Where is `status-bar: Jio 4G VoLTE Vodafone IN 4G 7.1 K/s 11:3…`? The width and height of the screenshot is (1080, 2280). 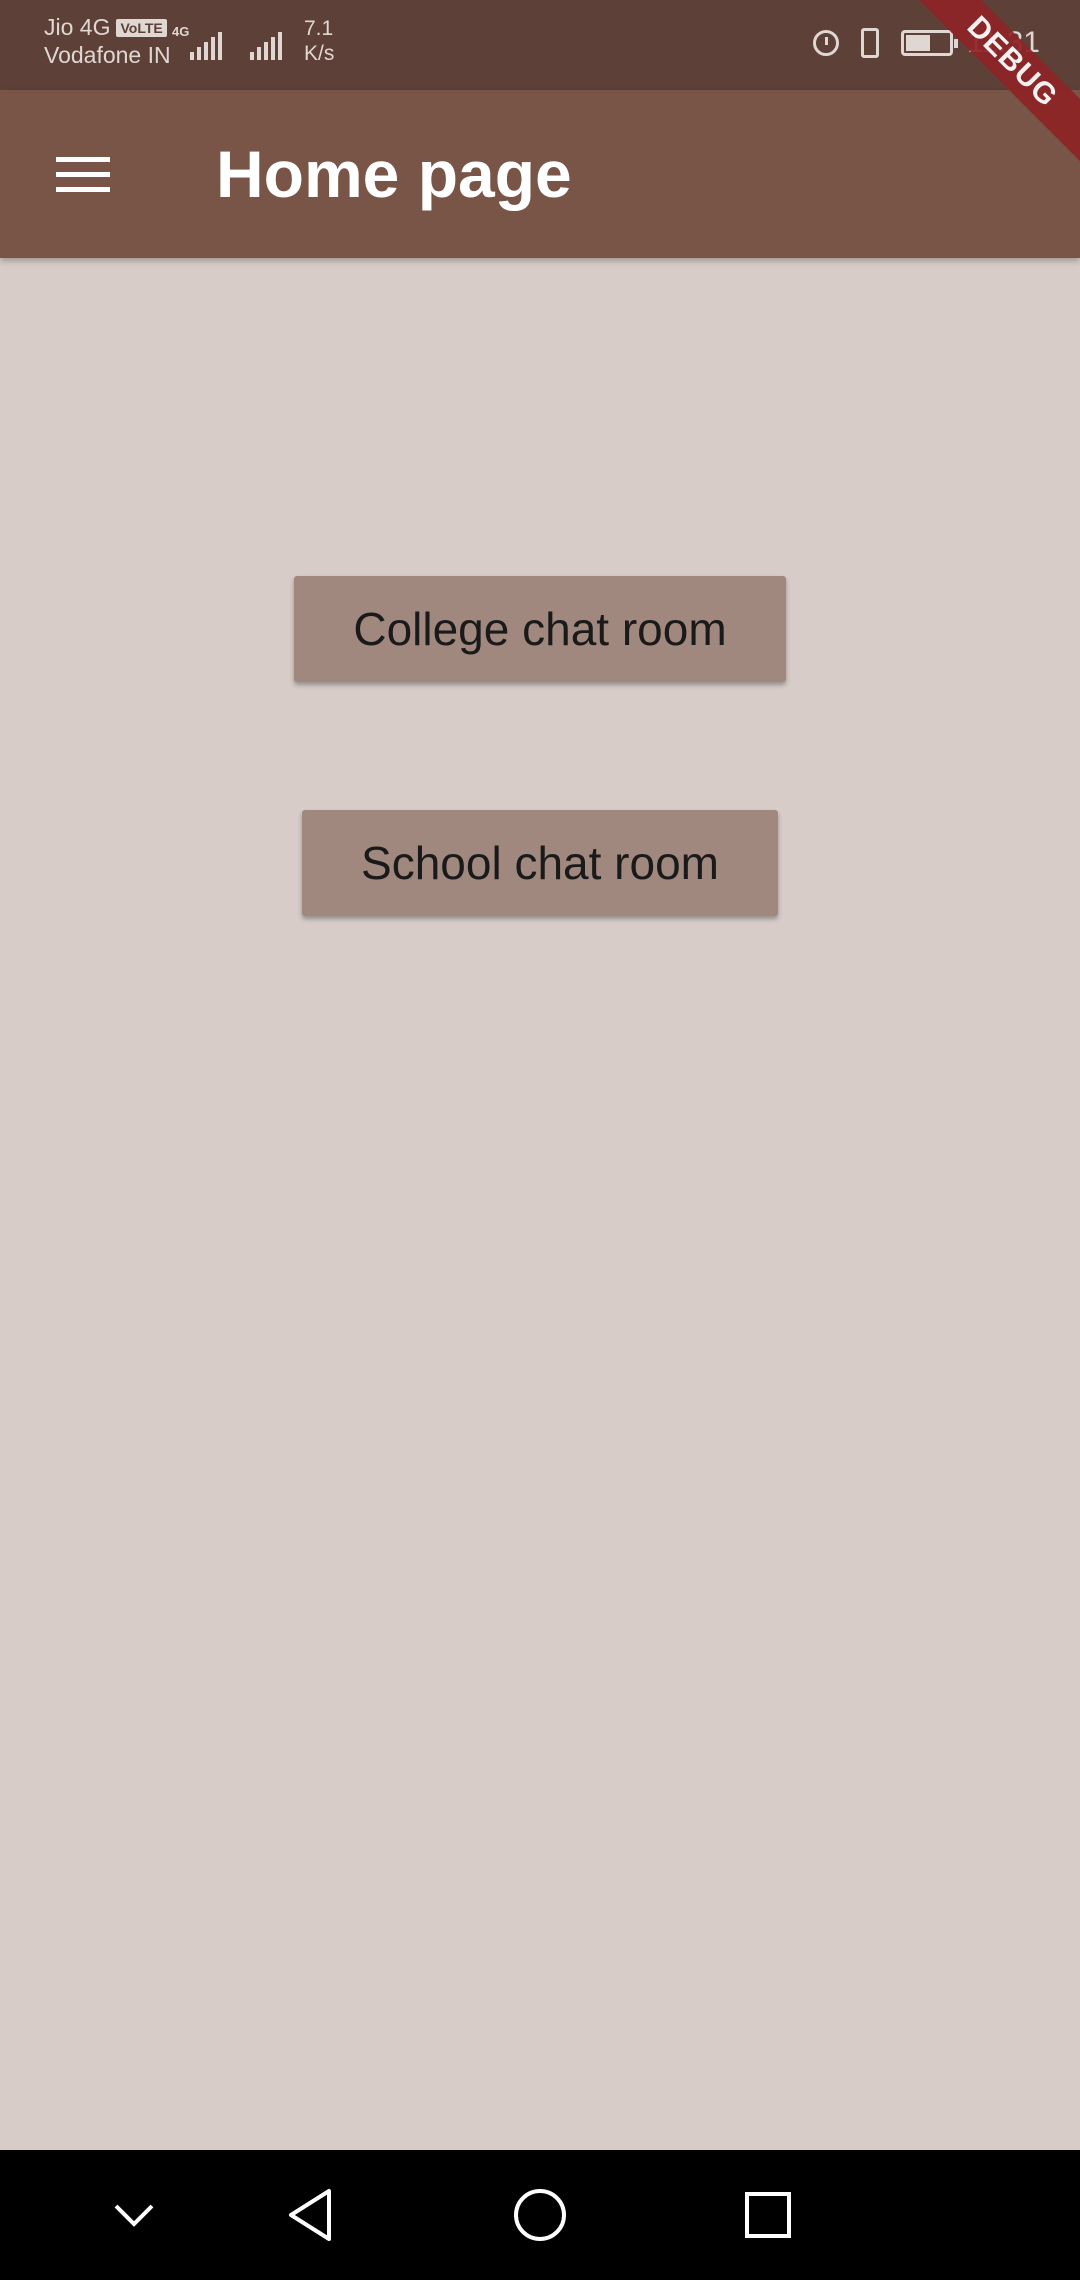 status-bar: Jio 4G VoLTE Vodafone IN 4G 7.1 K/s 11:3… is located at coordinates (540, 45).